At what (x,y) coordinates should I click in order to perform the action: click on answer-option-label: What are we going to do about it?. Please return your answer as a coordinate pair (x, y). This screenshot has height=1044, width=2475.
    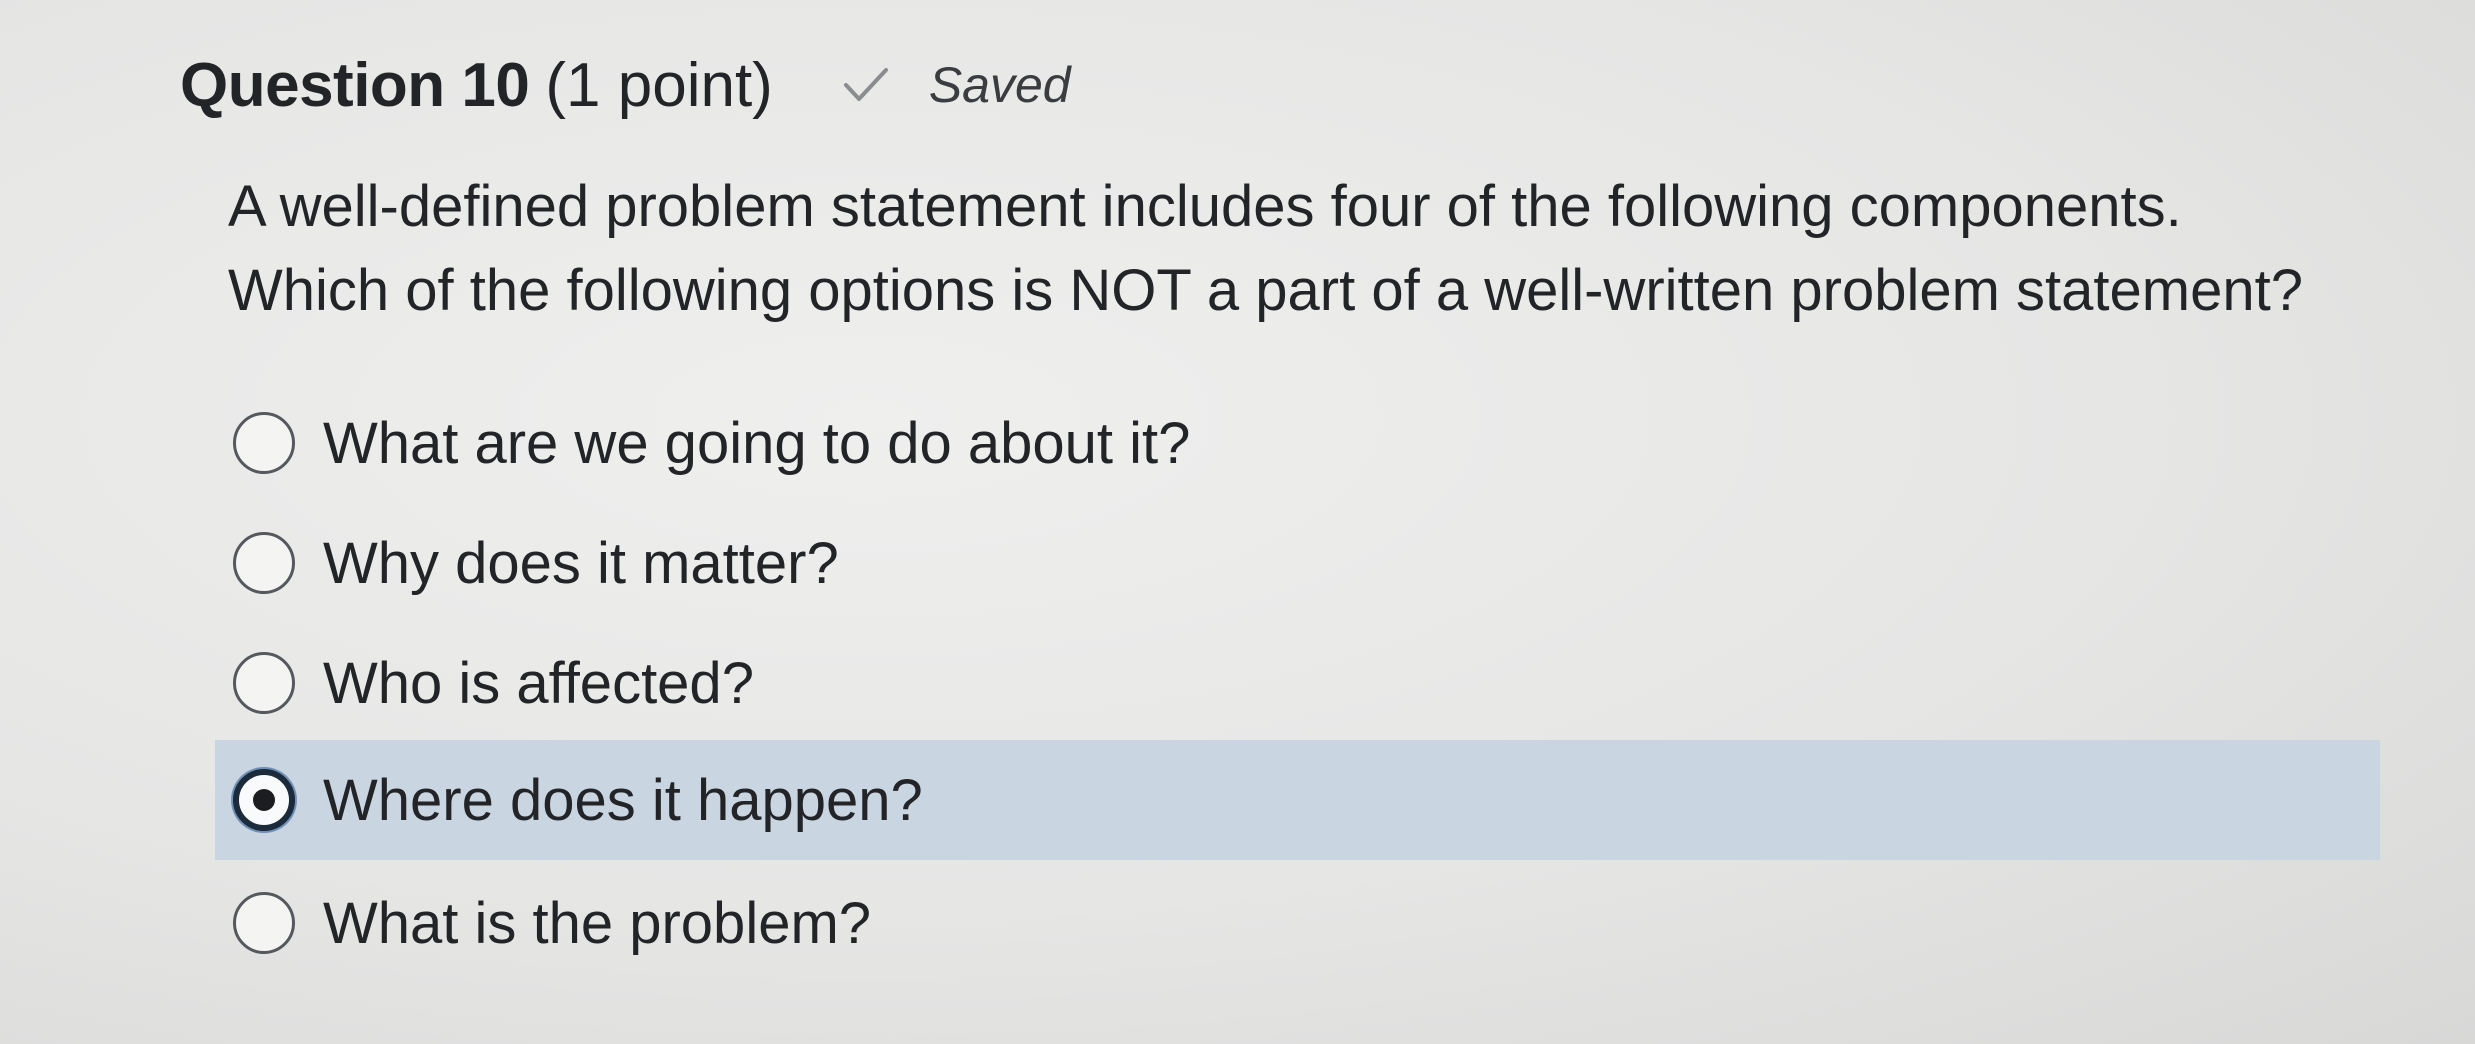
    Looking at the image, I should click on (756, 443).